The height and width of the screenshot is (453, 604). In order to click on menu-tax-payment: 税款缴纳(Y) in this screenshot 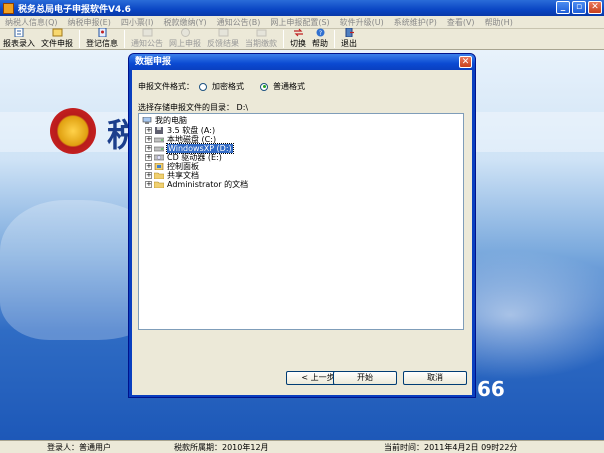, I will do `click(184, 22)`.